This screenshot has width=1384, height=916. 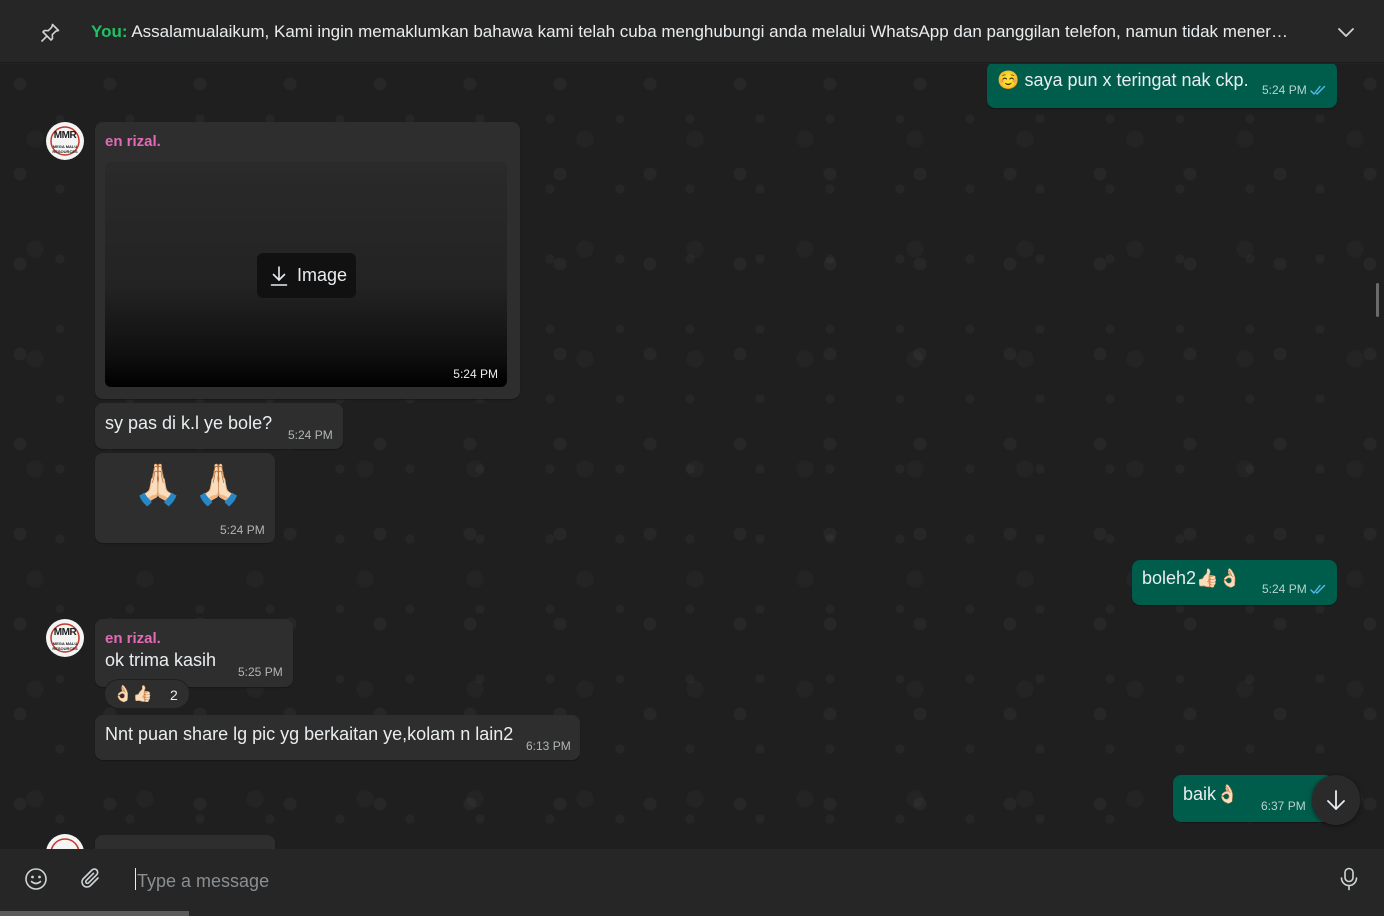 I want to click on message-text: boleh2👍🏻👌🏻, so click(x=1191, y=578).